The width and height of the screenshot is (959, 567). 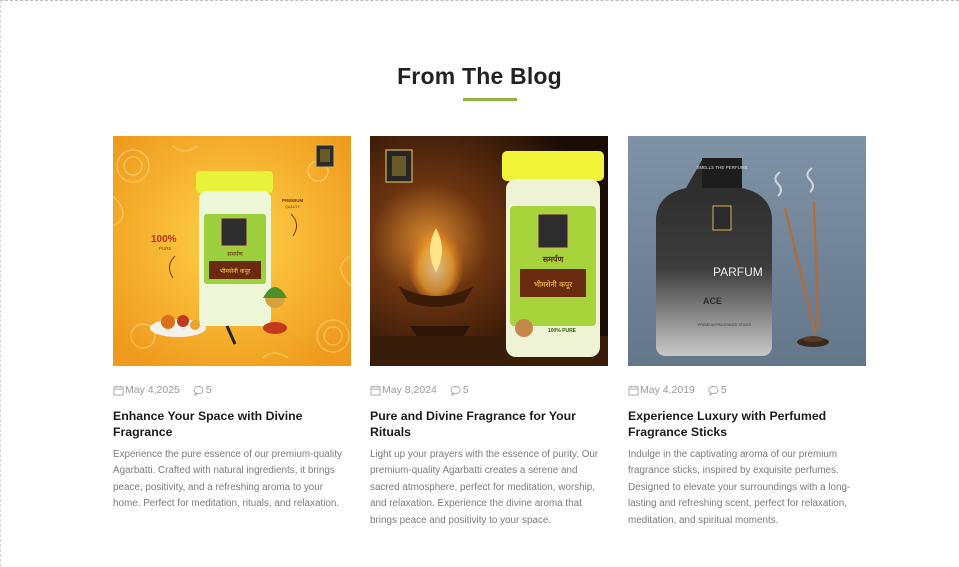 What do you see at coordinates (667, 390) in the screenshot?
I see `post-date: May 4,2019` at bounding box center [667, 390].